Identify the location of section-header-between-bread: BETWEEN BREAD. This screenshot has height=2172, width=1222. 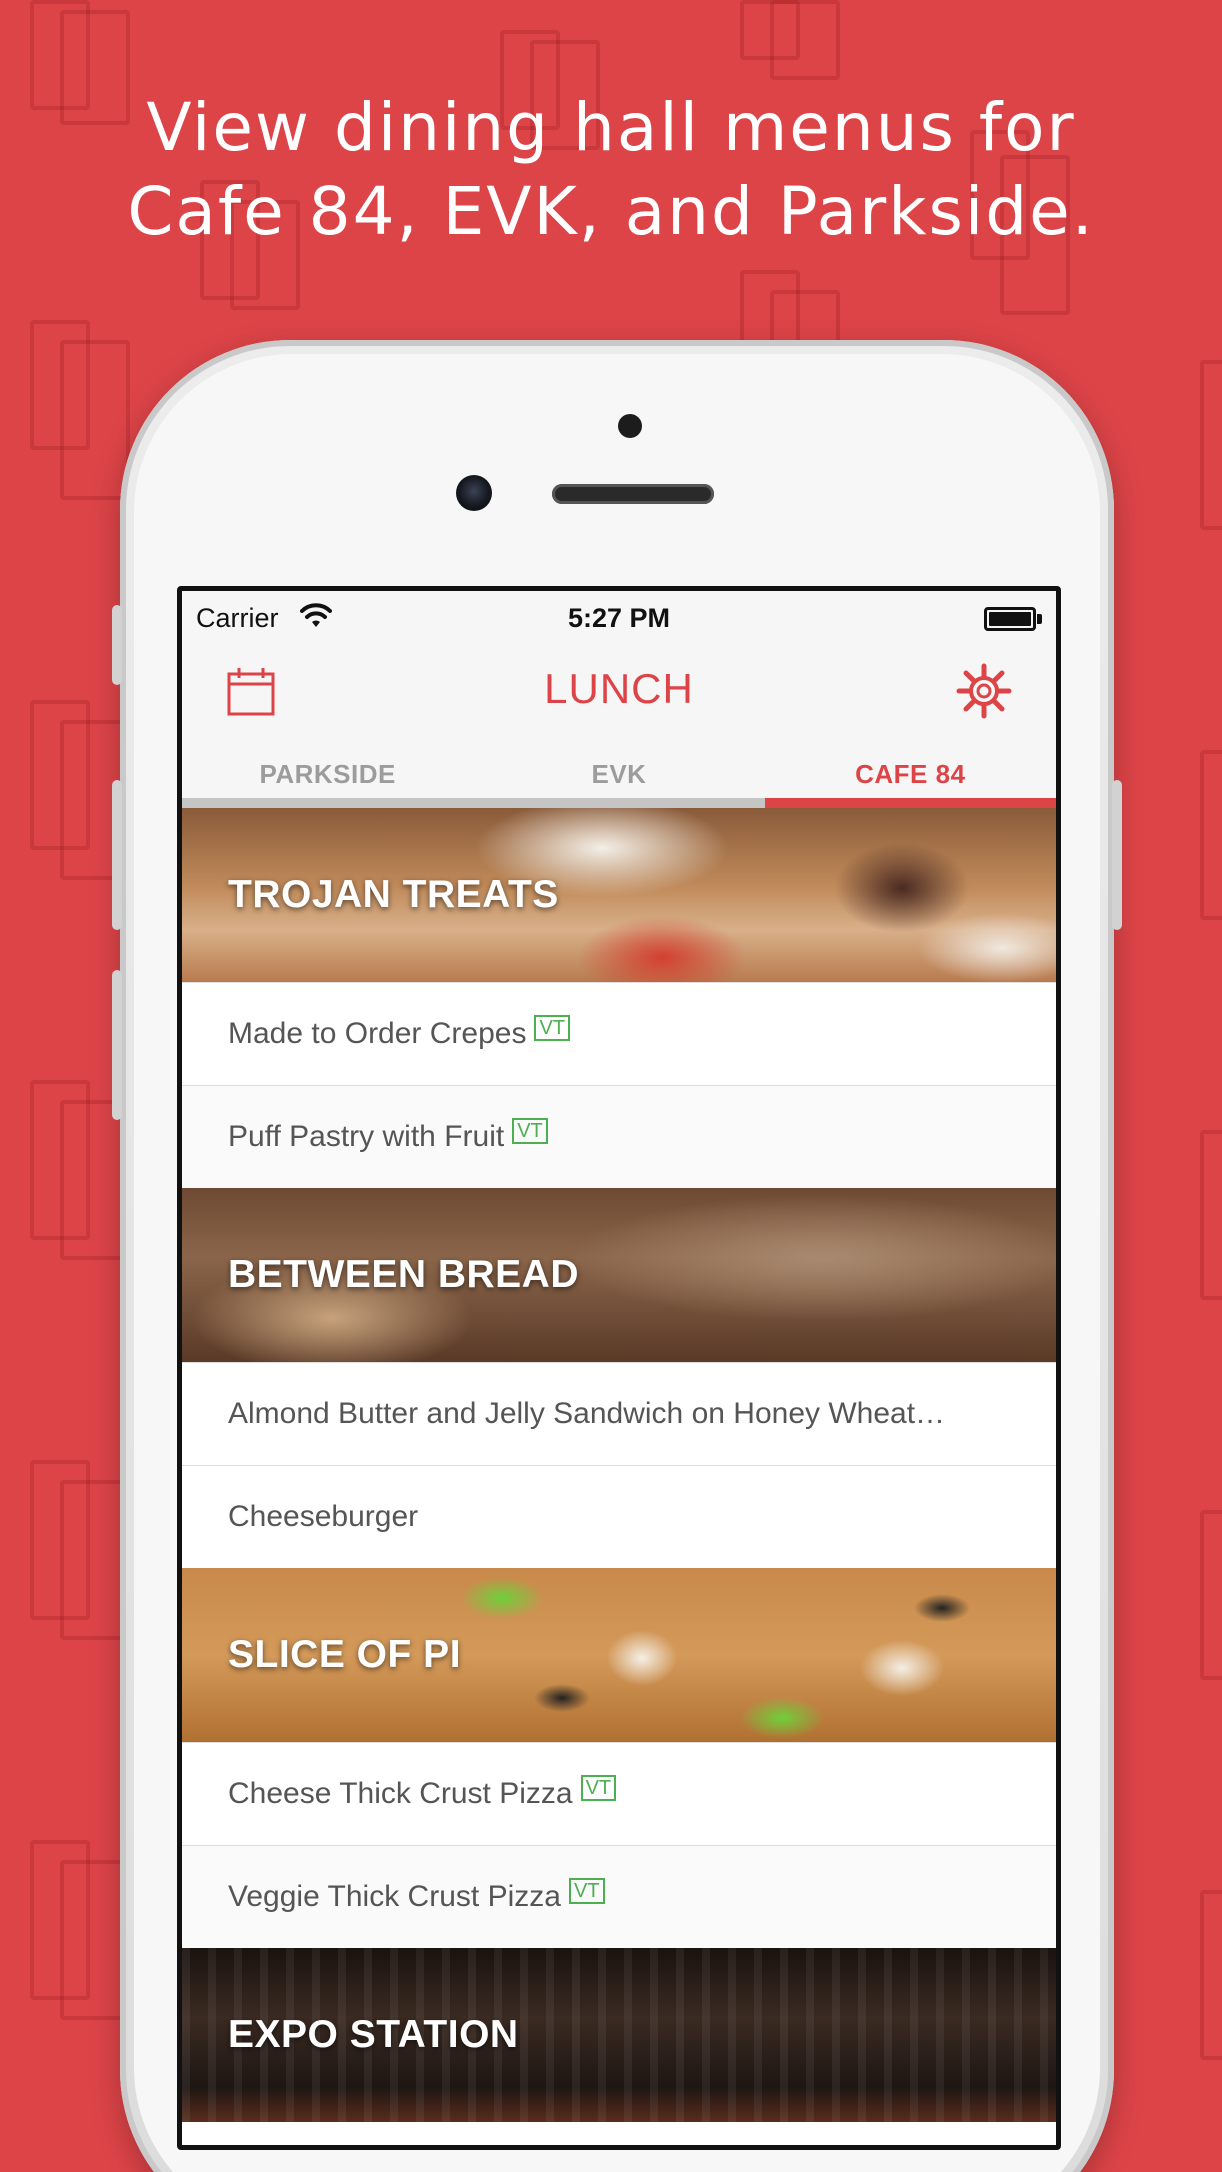
(619, 1275).